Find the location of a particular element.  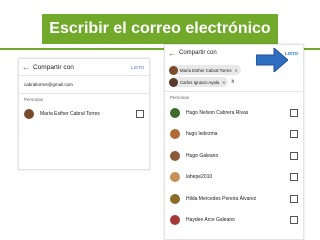

recipient-input: h is located at coordinates (232, 82).